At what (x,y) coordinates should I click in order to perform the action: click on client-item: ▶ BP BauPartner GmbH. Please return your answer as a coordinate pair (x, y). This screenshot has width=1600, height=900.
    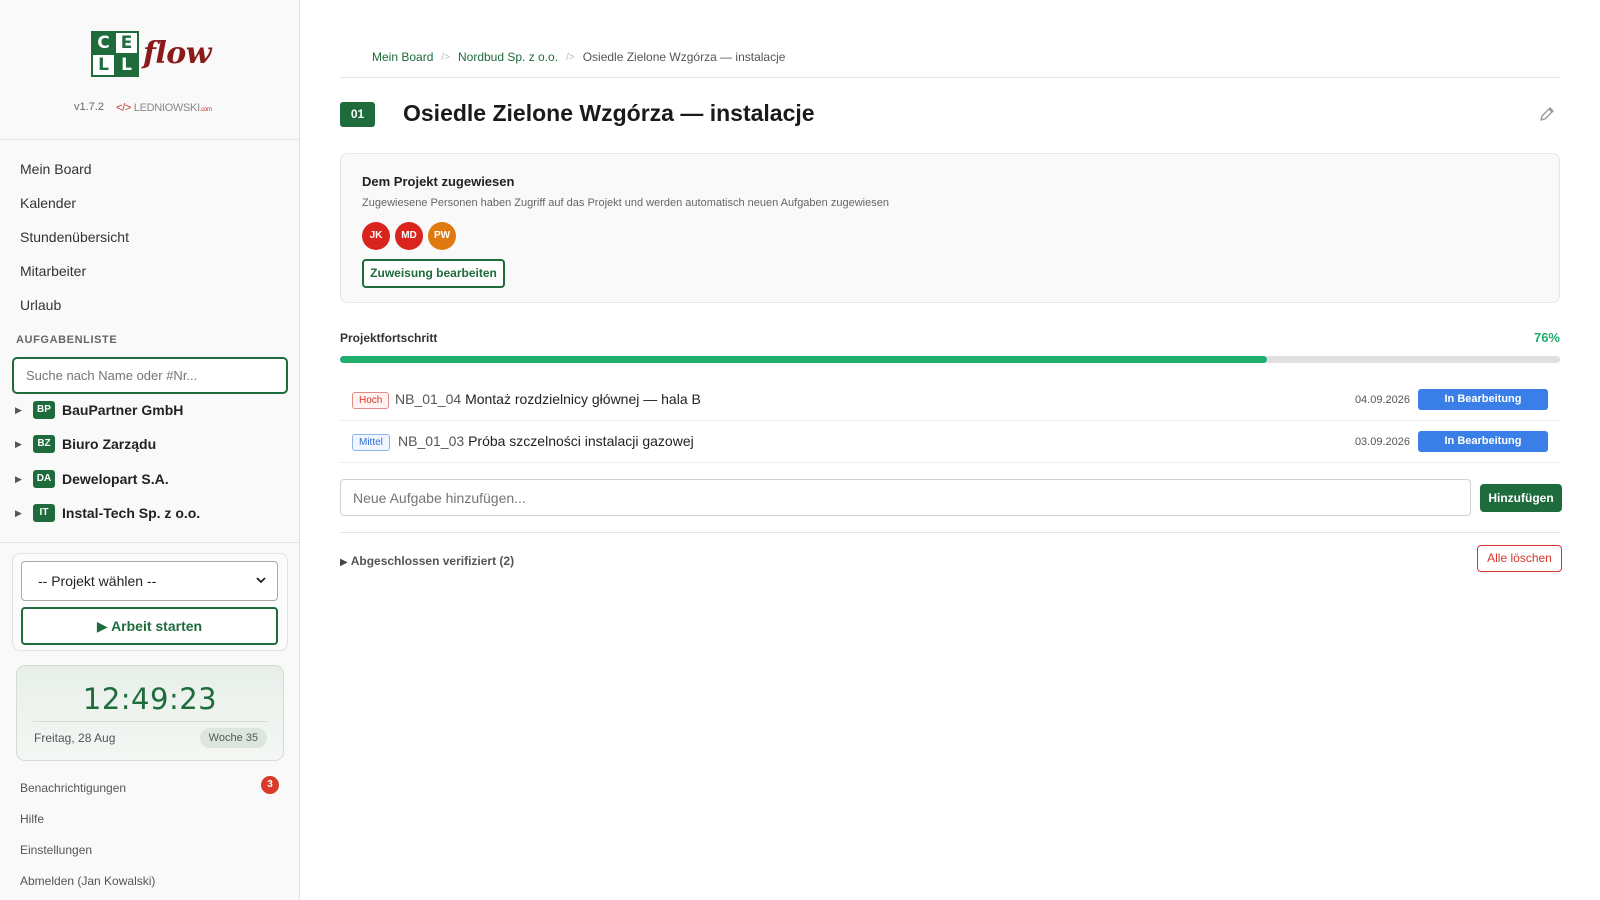
    Looking at the image, I should click on (99, 410).